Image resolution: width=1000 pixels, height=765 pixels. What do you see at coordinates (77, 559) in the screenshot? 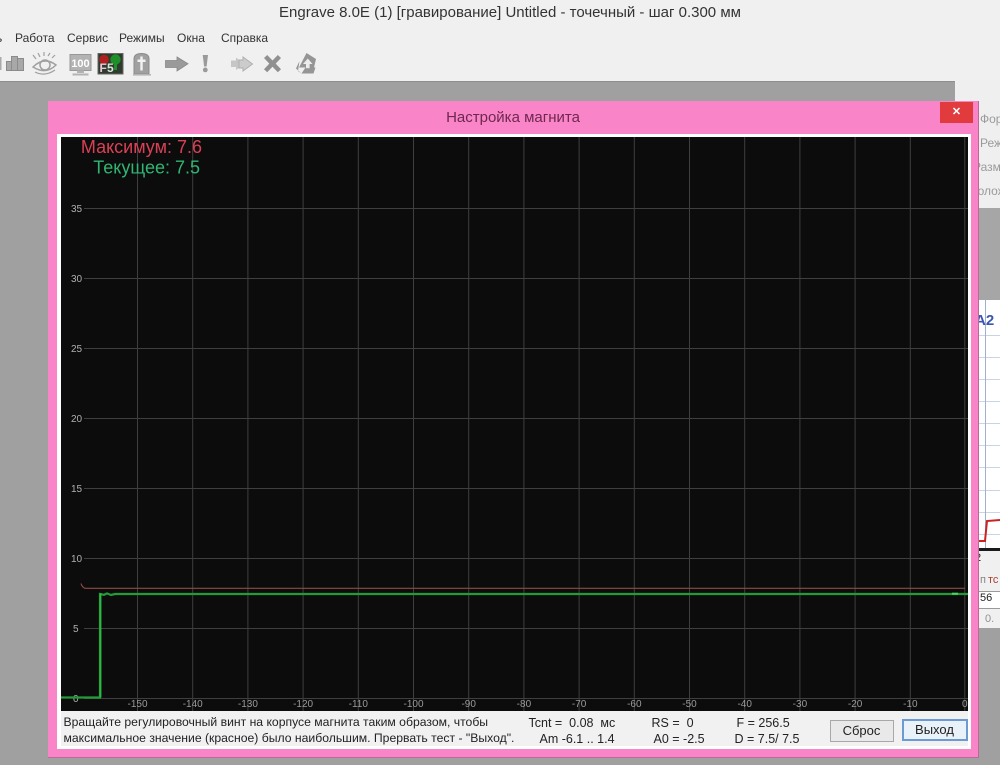
I see `svg-text: 10` at bounding box center [77, 559].